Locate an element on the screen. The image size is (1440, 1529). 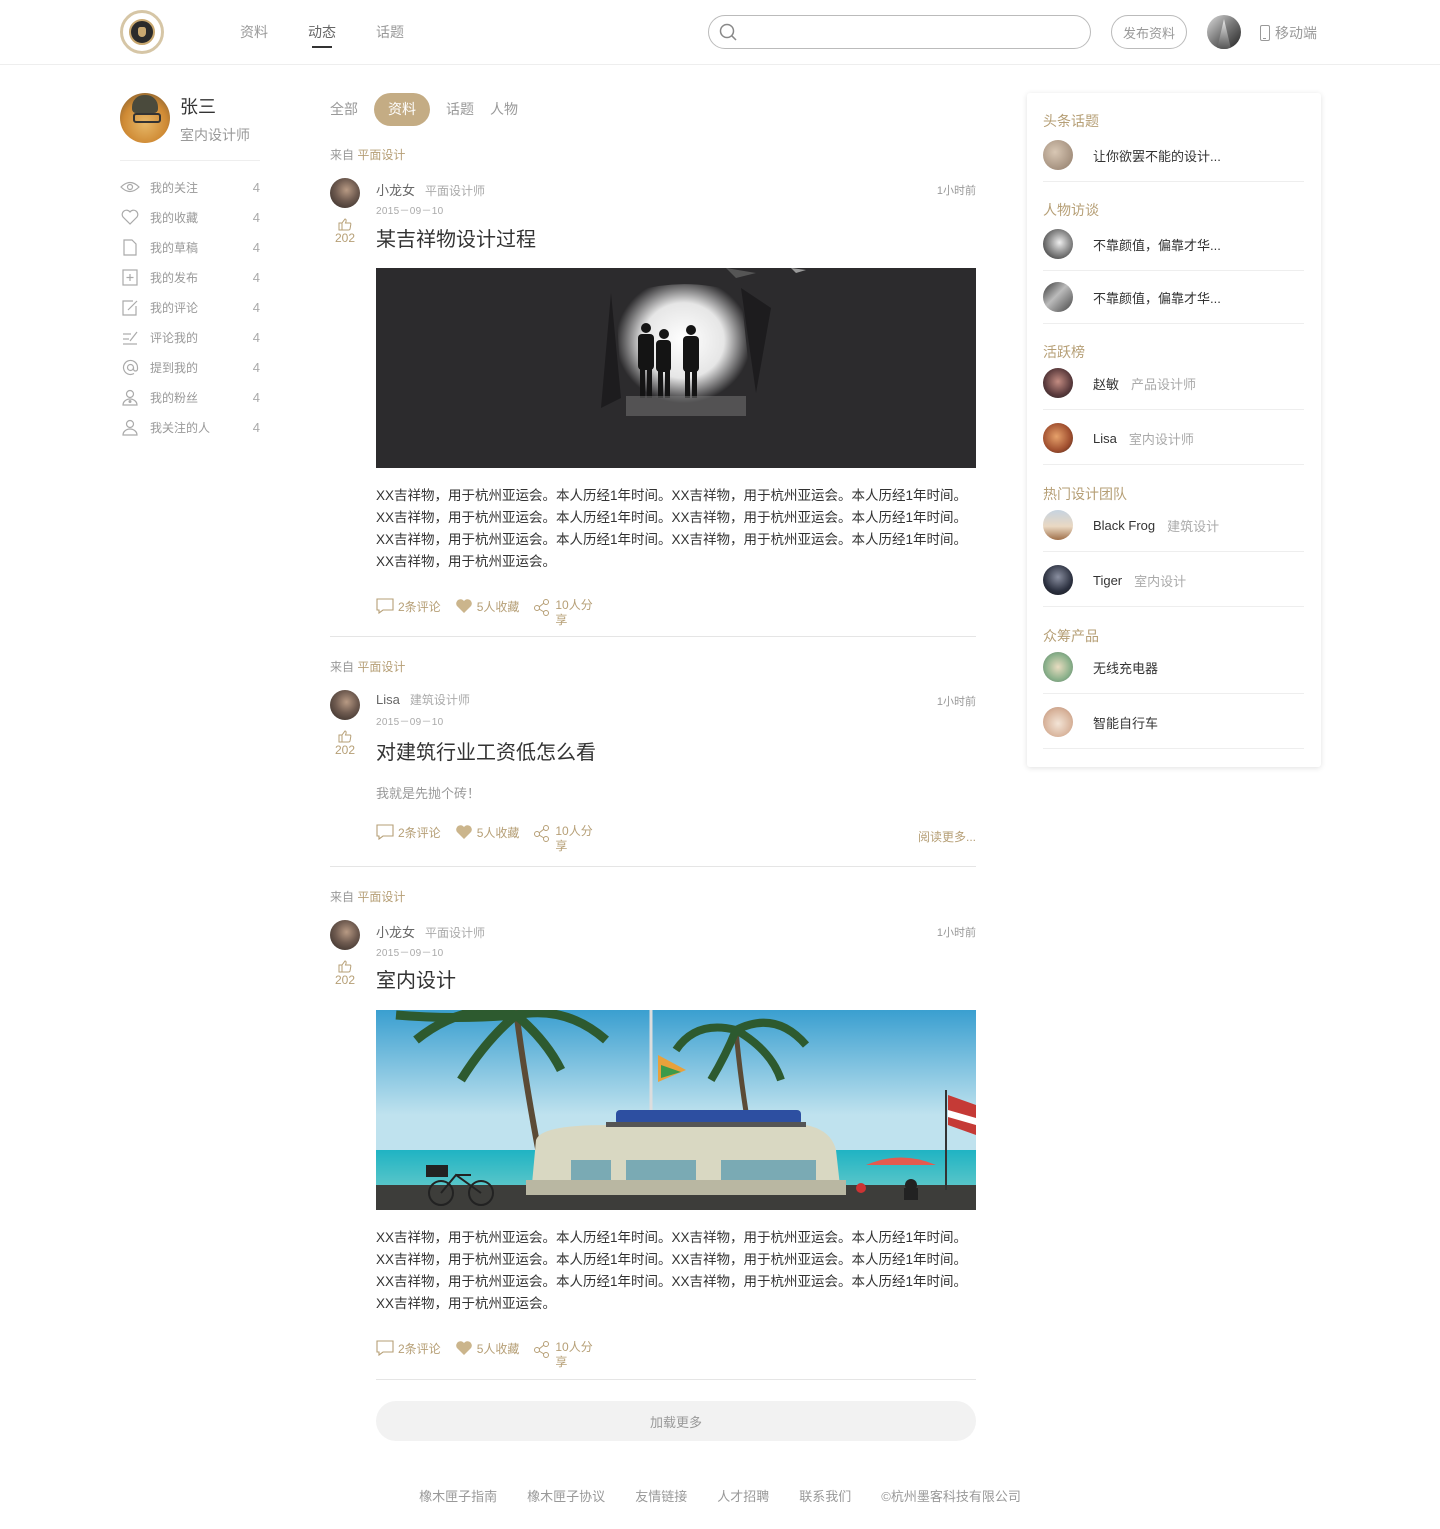
section-title-headlines: 头条话题 is located at coordinates (1071, 121).